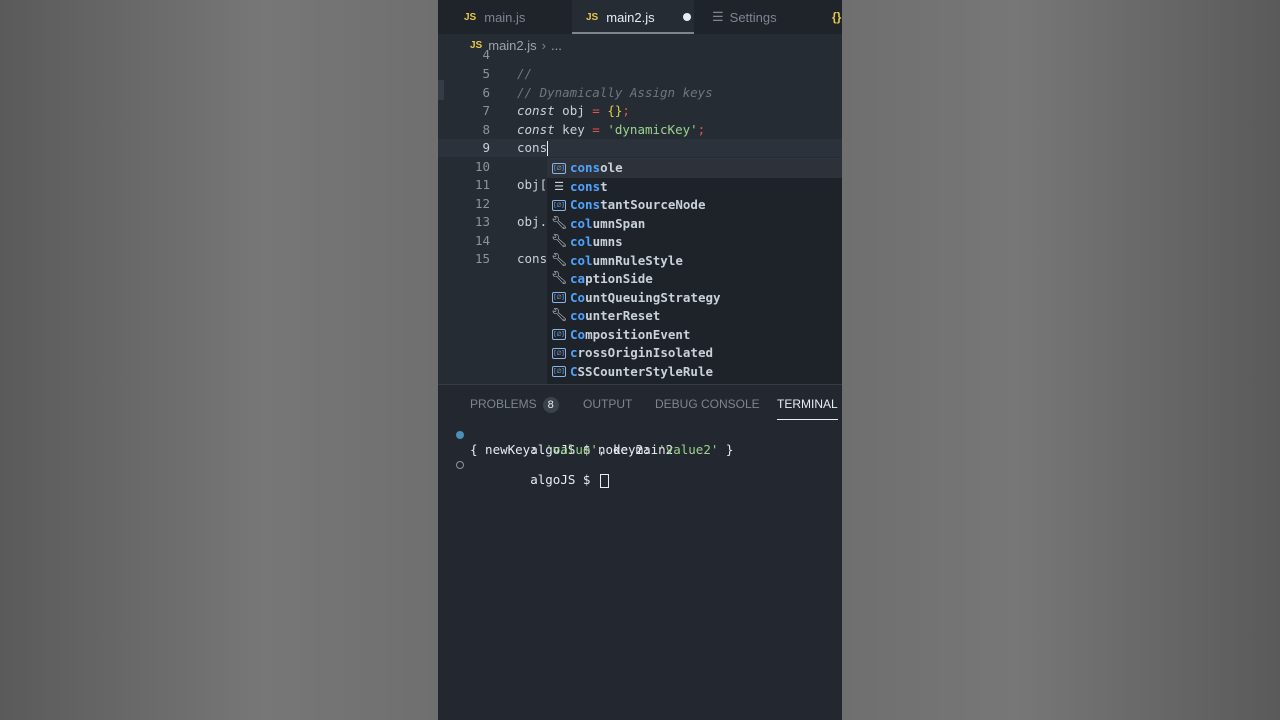  Describe the element at coordinates (482, 221) in the screenshot. I see `line-number: 13` at that location.